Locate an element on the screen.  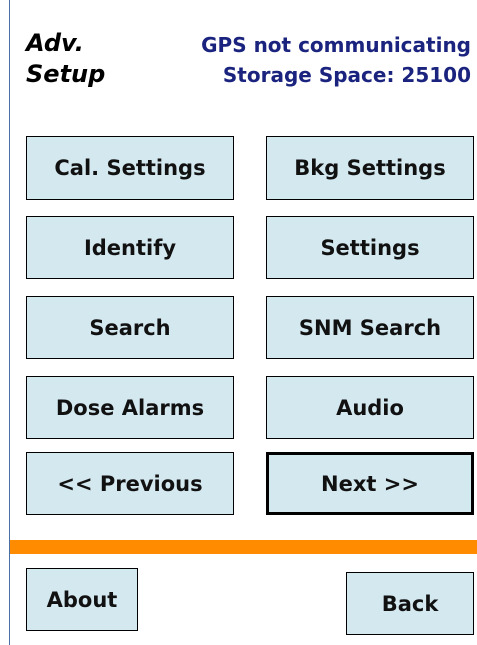
dose-alarms-button: Dose Alarms is located at coordinates (130, 407).